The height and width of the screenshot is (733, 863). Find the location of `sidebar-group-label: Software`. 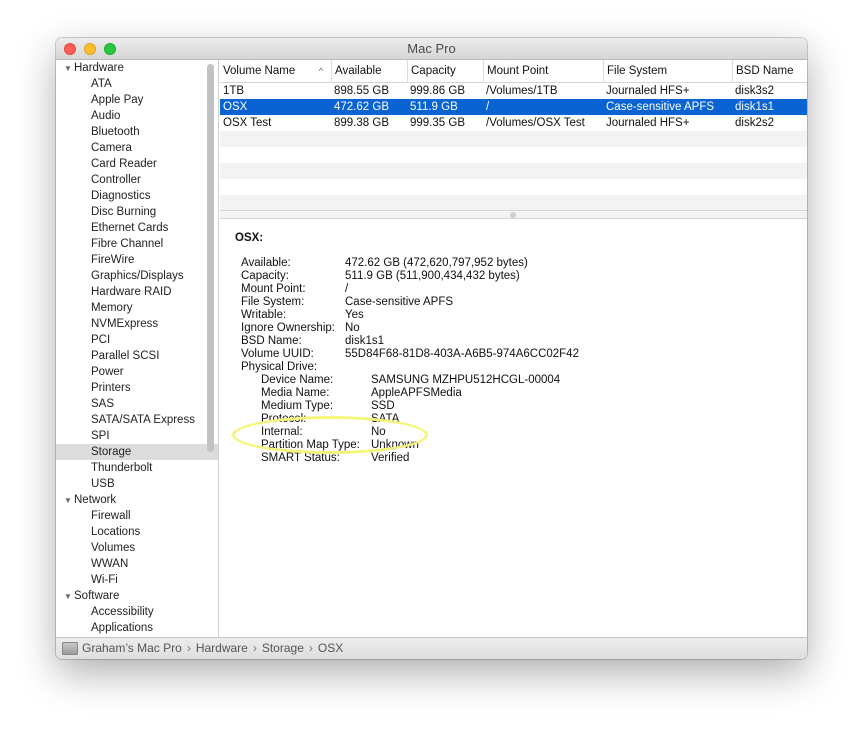

sidebar-group-label: Software is located at coordinates (97, 596).